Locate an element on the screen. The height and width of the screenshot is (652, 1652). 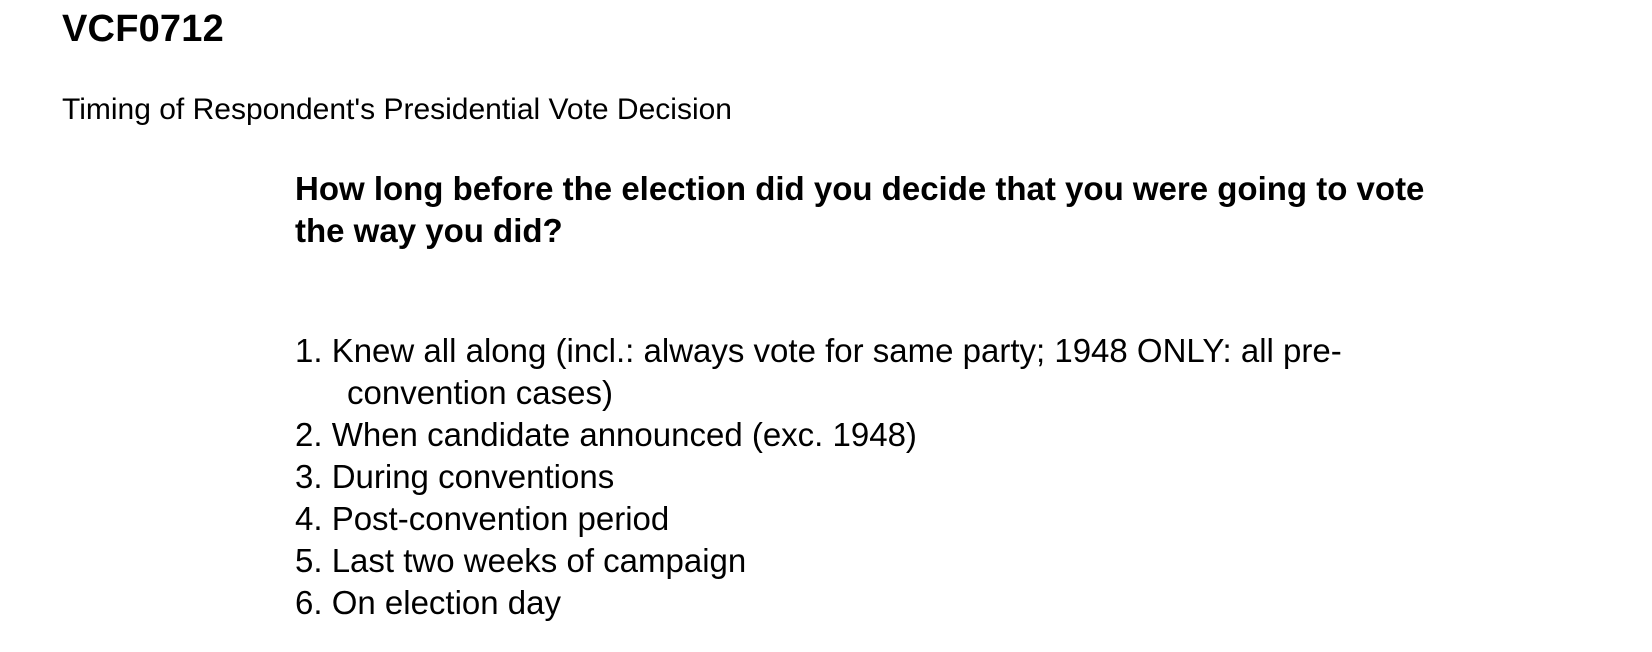
variable-code: VCF0712 is located at coordinates (143, 29).